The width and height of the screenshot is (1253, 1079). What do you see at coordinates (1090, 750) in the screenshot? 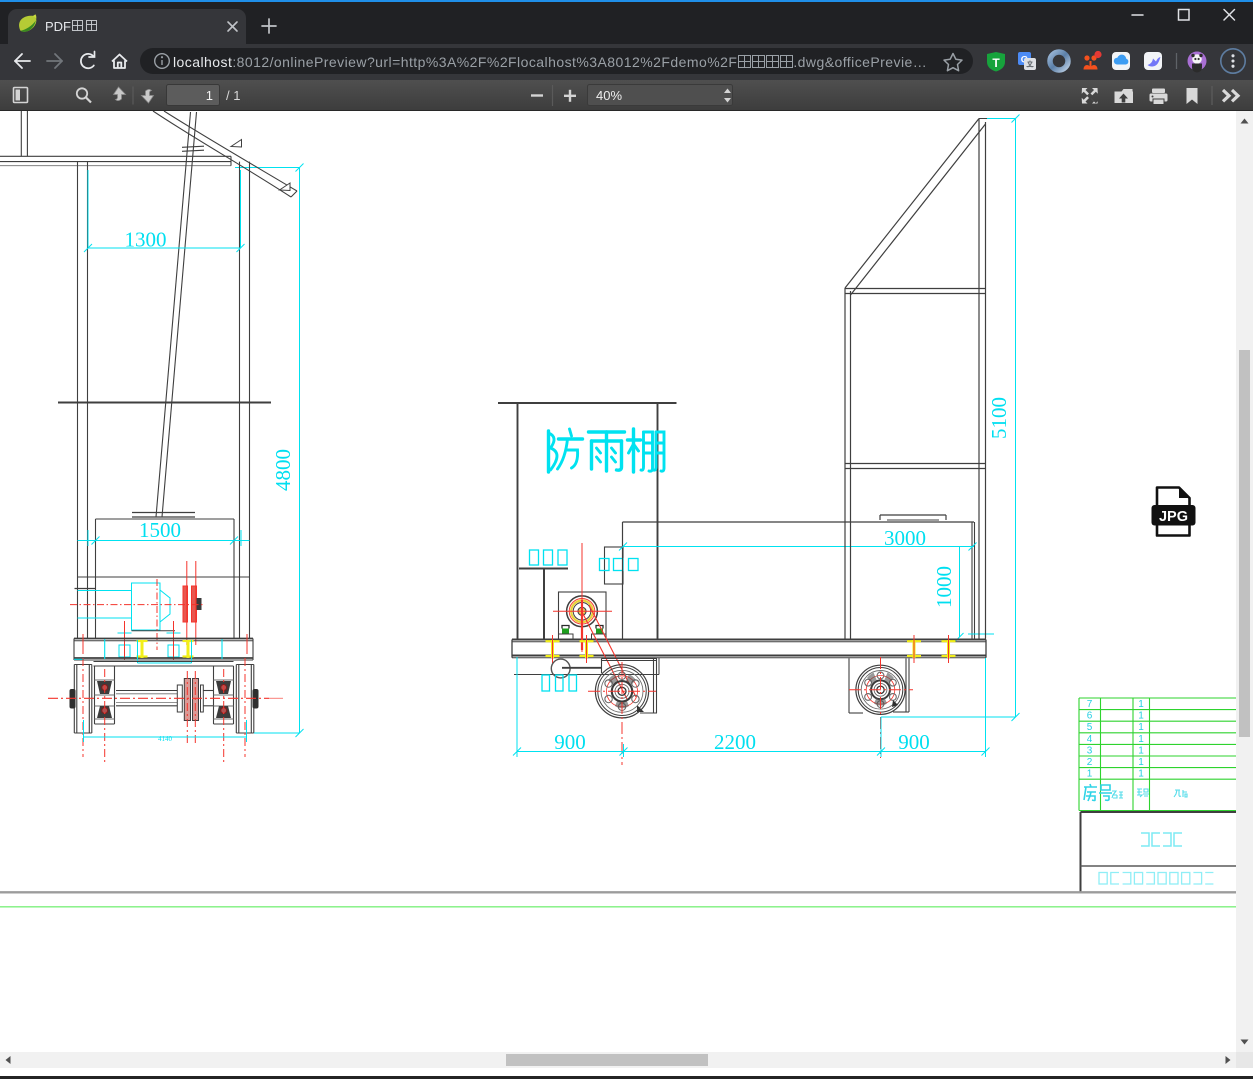
I see `svg-text: 3` at bounding box center [1090, 750].